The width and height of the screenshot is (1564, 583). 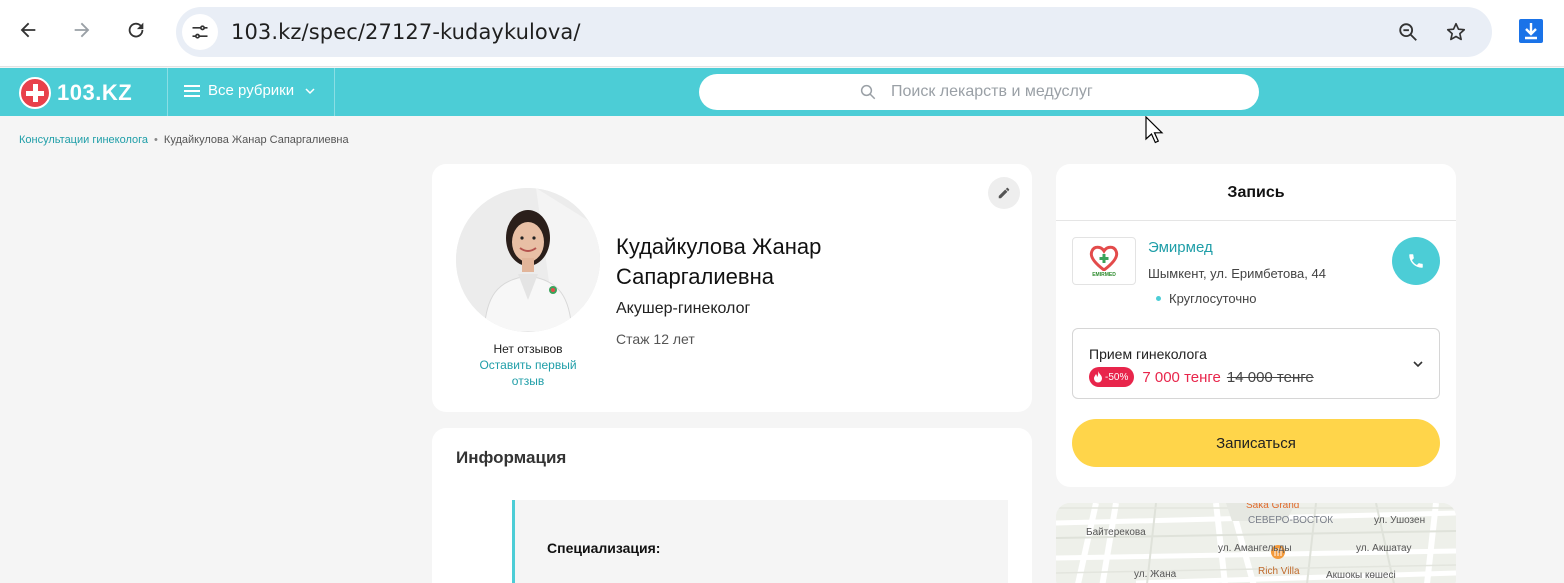 What do you see at coordinates (82, 30) in the screenshot?
I see `forward-arrow-icon` at bounding box center [82, 30].